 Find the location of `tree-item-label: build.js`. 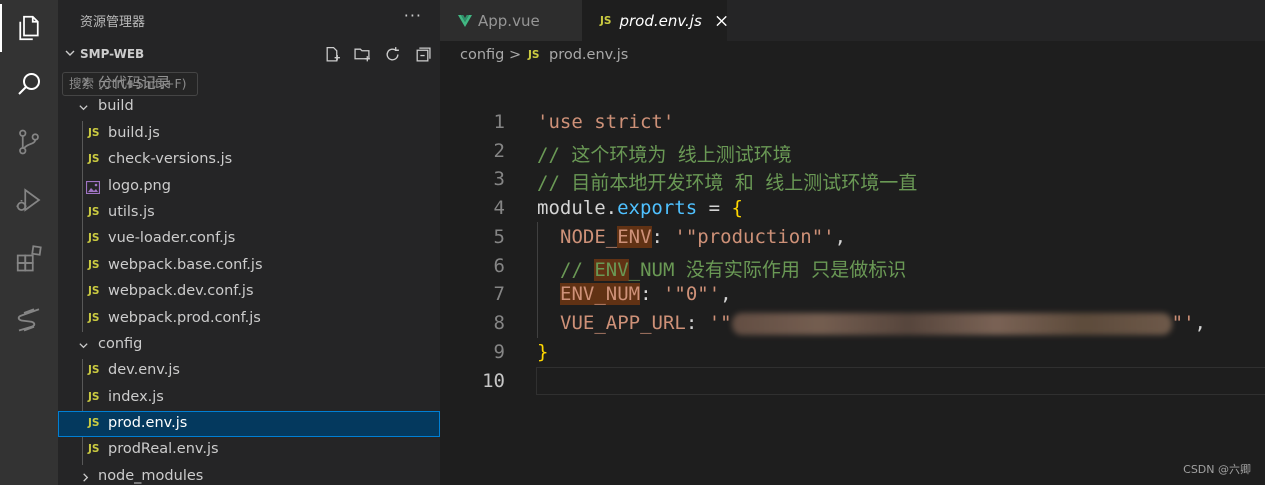

tree-item-label: build.js is located at coordinates (134, 132).